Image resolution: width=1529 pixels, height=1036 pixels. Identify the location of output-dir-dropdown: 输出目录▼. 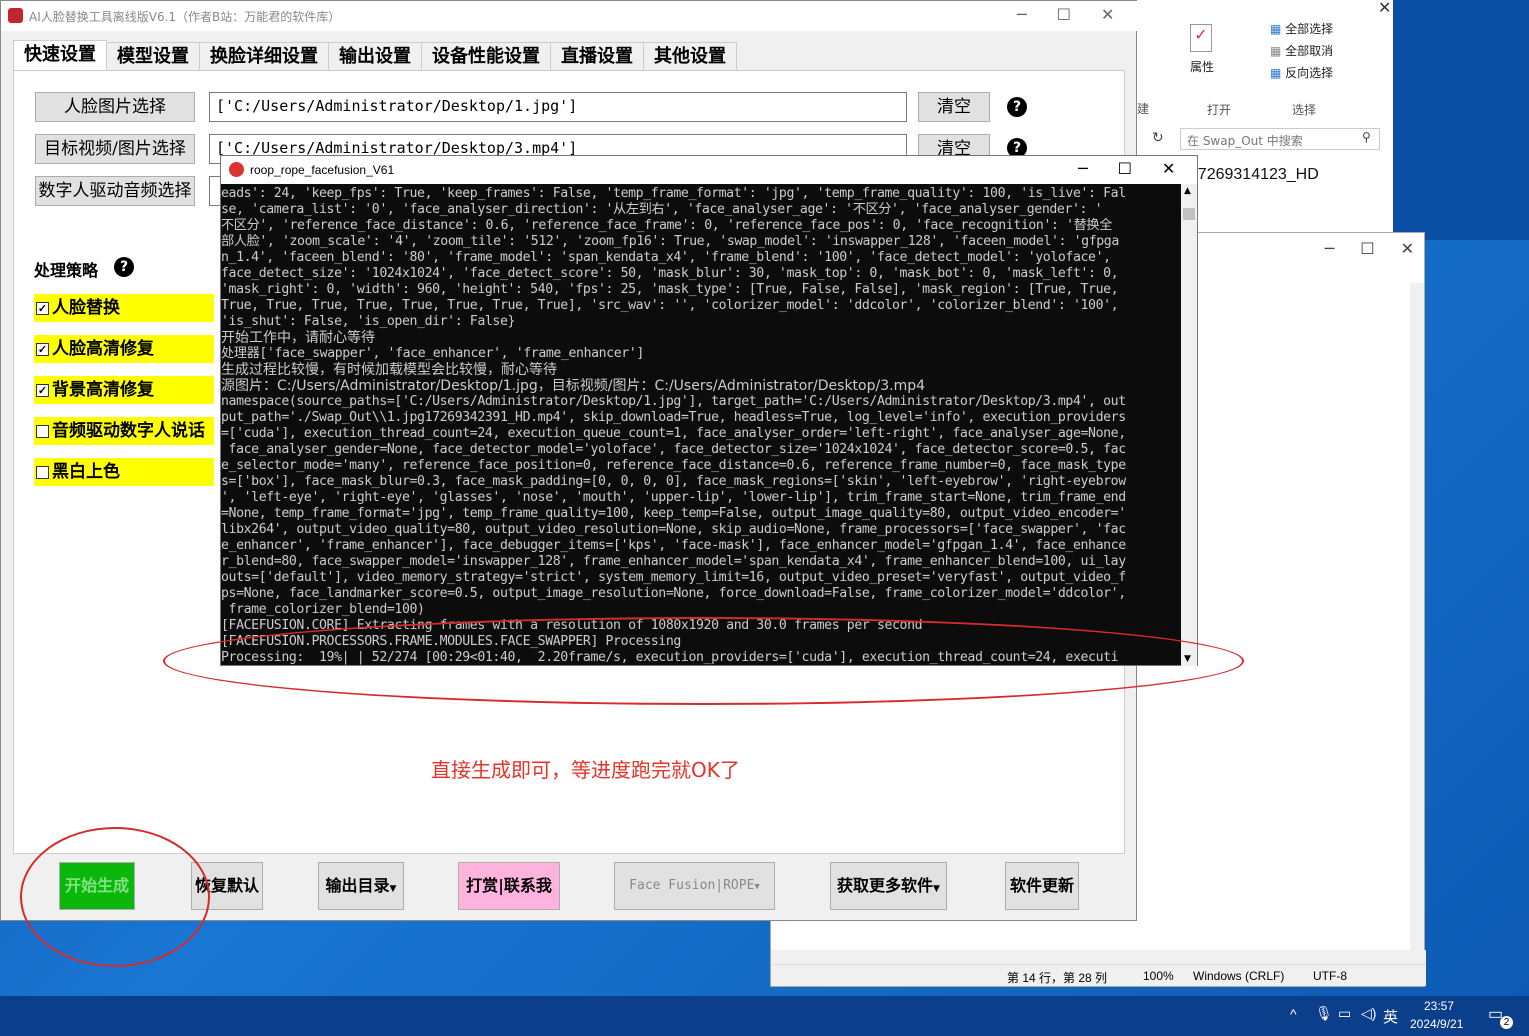
(361, 886).